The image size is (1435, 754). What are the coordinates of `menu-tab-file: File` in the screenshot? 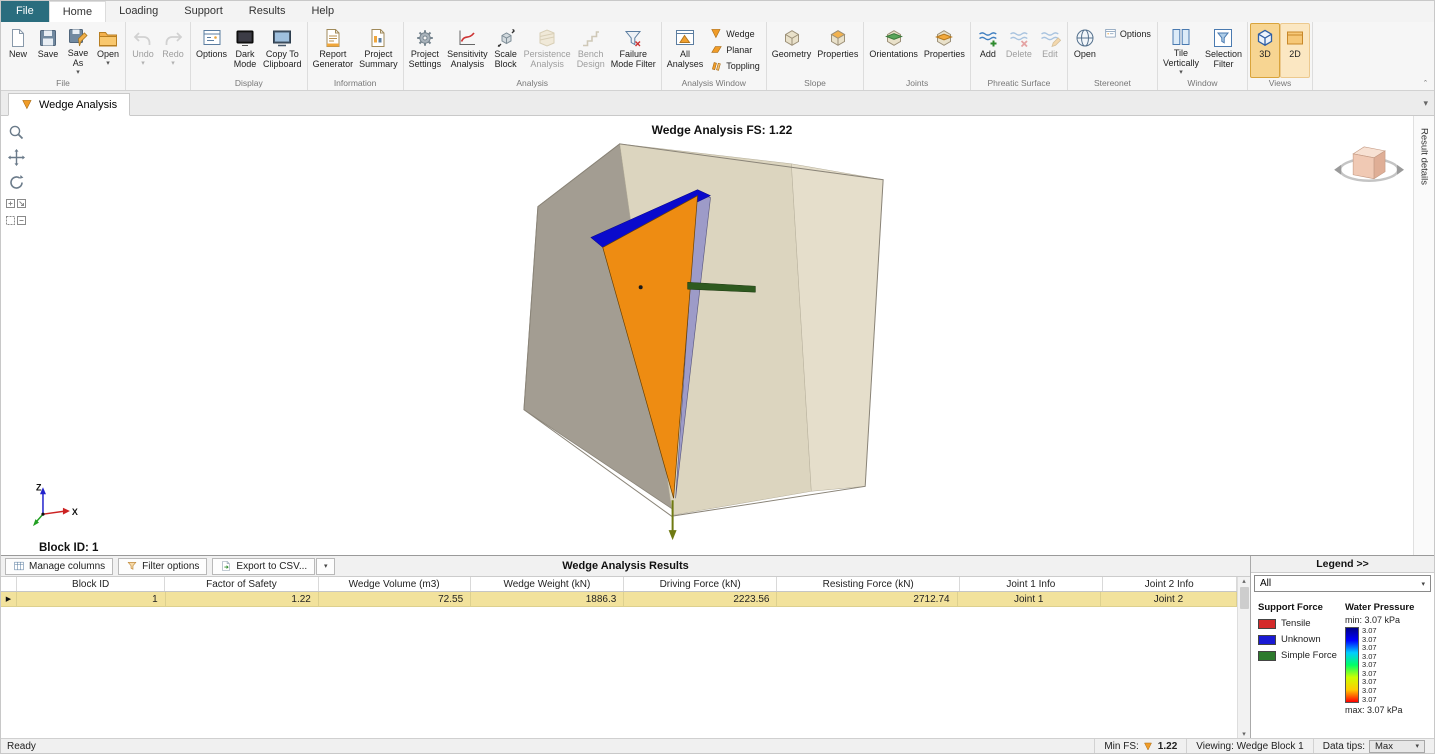 It's located at (25, 11).